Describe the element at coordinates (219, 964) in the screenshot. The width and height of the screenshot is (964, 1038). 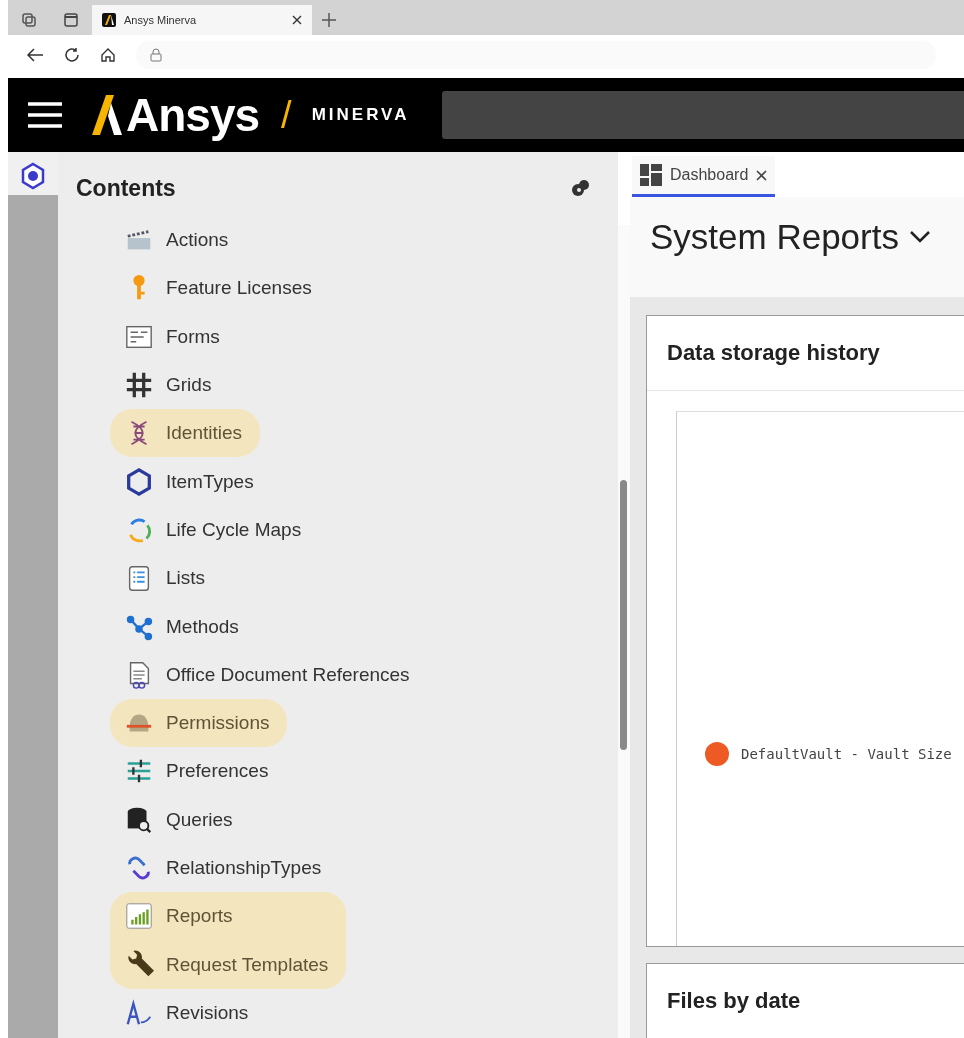
I see `contents-item: Request Templates` at that location.